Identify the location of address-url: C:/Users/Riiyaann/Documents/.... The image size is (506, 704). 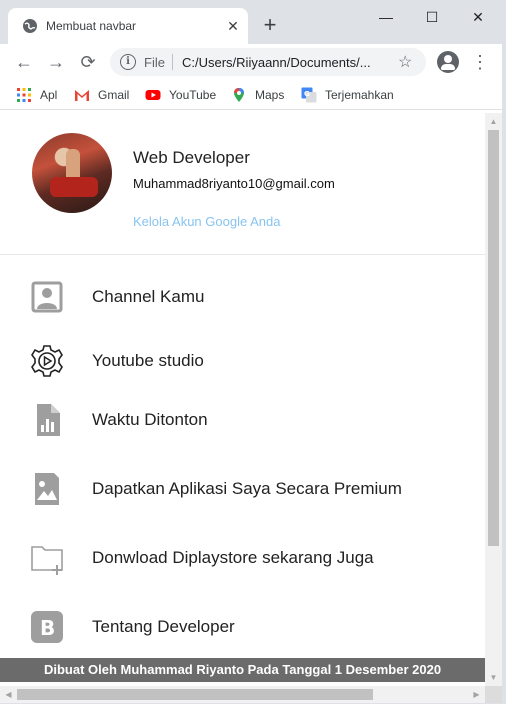
(276, 62).